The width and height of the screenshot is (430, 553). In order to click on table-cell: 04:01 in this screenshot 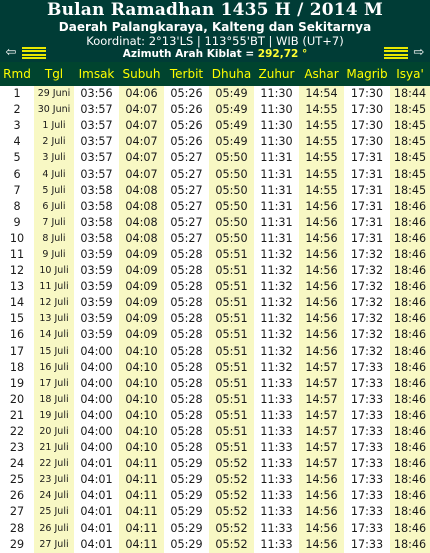, I will do `click(96, 512)`.